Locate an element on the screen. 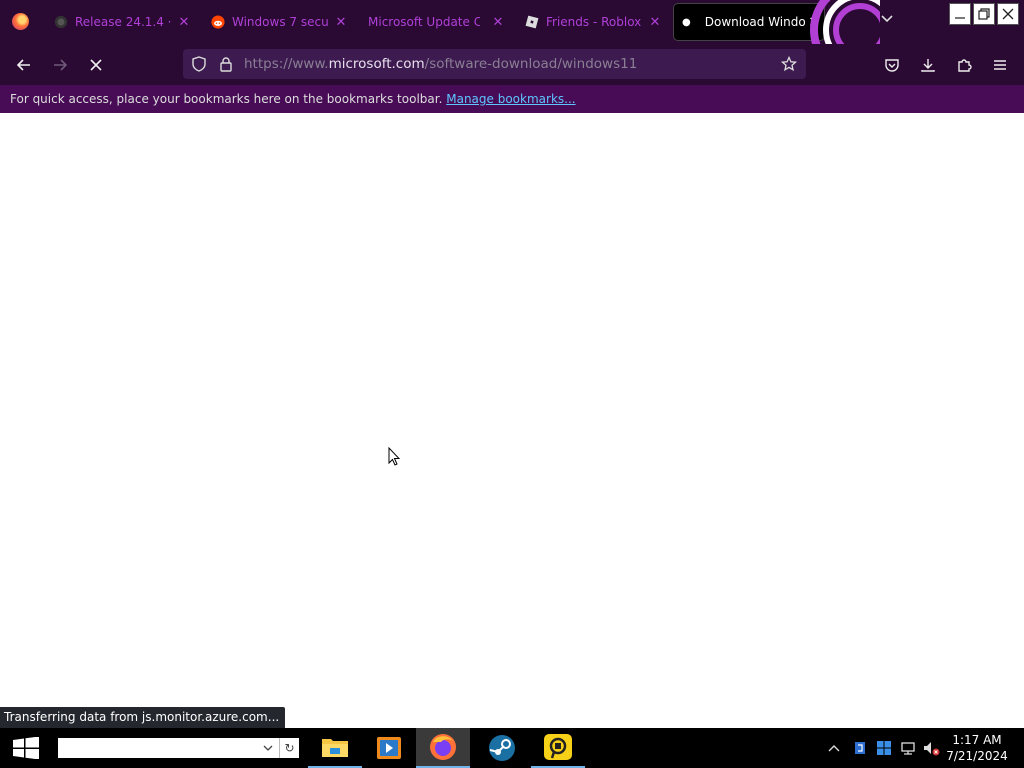  tab-roblox-friends: Friends - Roblox ✕ is located at coordinates (595, 22).